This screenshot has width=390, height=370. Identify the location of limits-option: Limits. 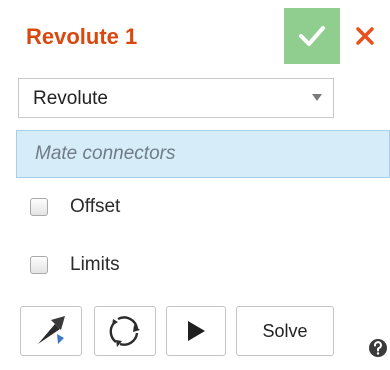
(75, 265).